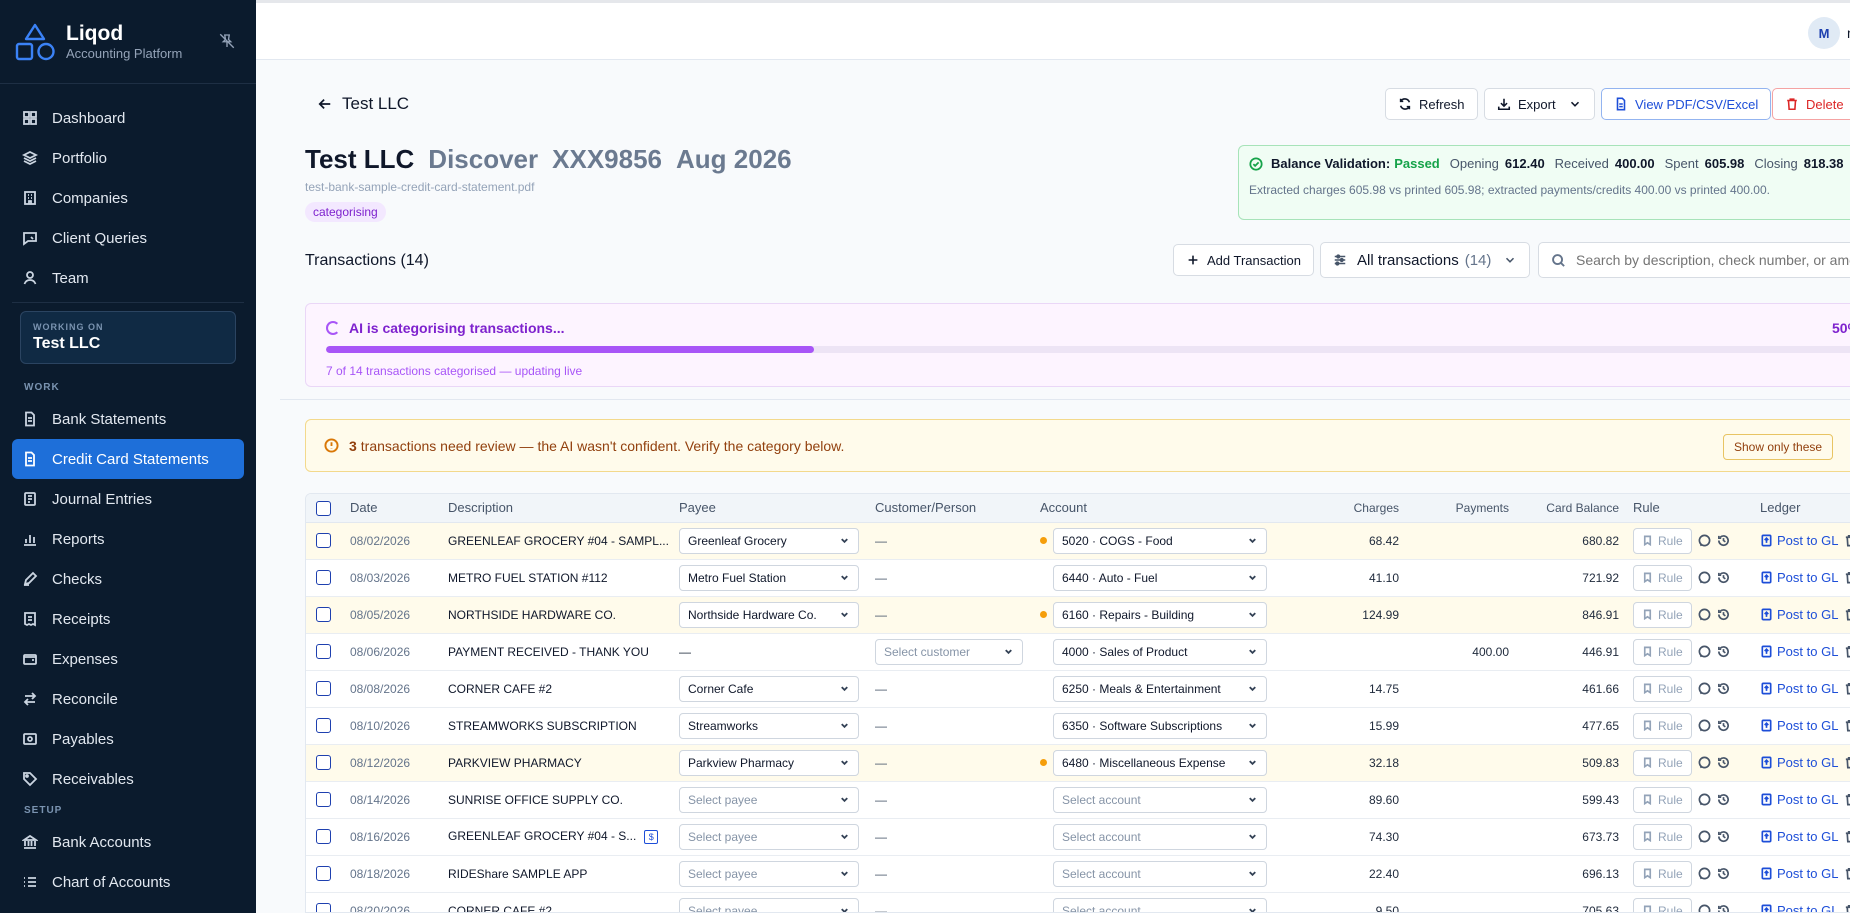  Describe the element at coordinates (1160, 762) in the screenshot. I see `account-select: 6480 · Miscellaneous Expense` at that location.